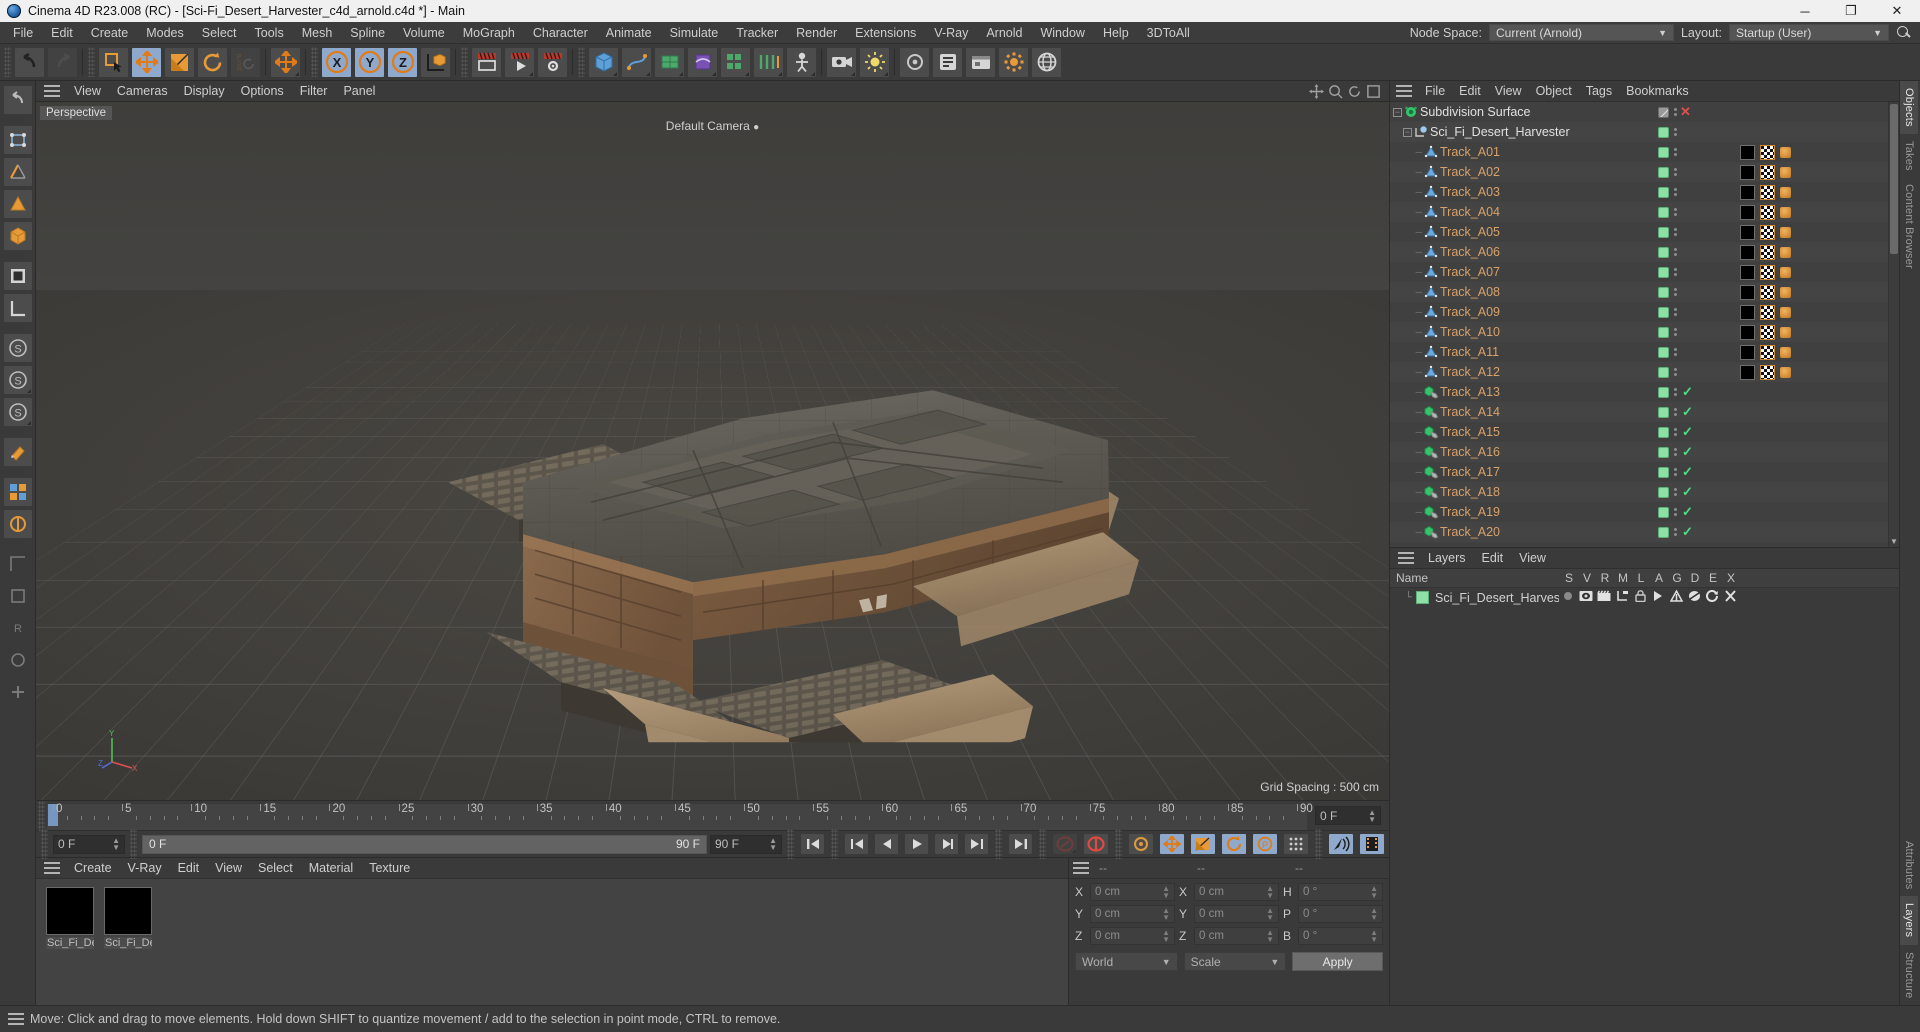 The width and height of the screenshot is (1920, 1032). Describe the element at coordinates (18, 564) in the screenshot. I see `axis-tool-button` at that location.